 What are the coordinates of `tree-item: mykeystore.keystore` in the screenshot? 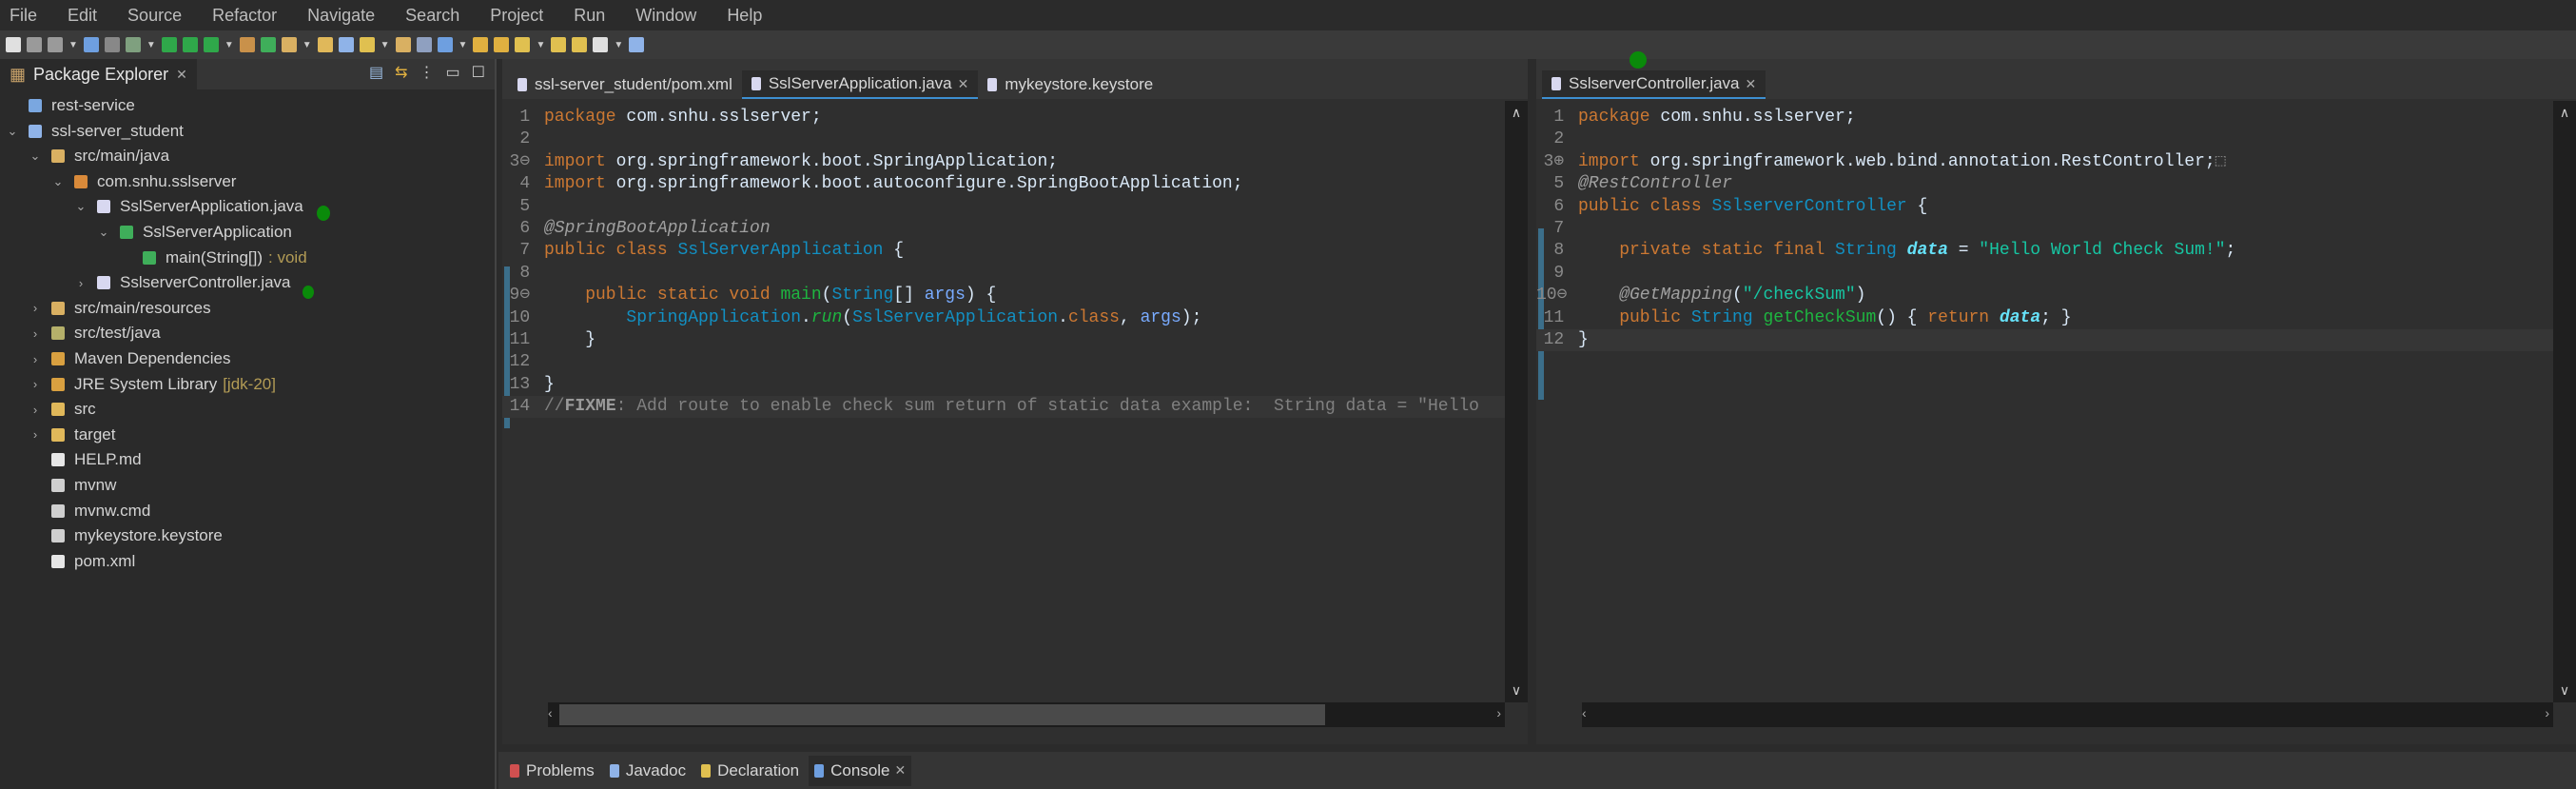 It's located at (126, 535).